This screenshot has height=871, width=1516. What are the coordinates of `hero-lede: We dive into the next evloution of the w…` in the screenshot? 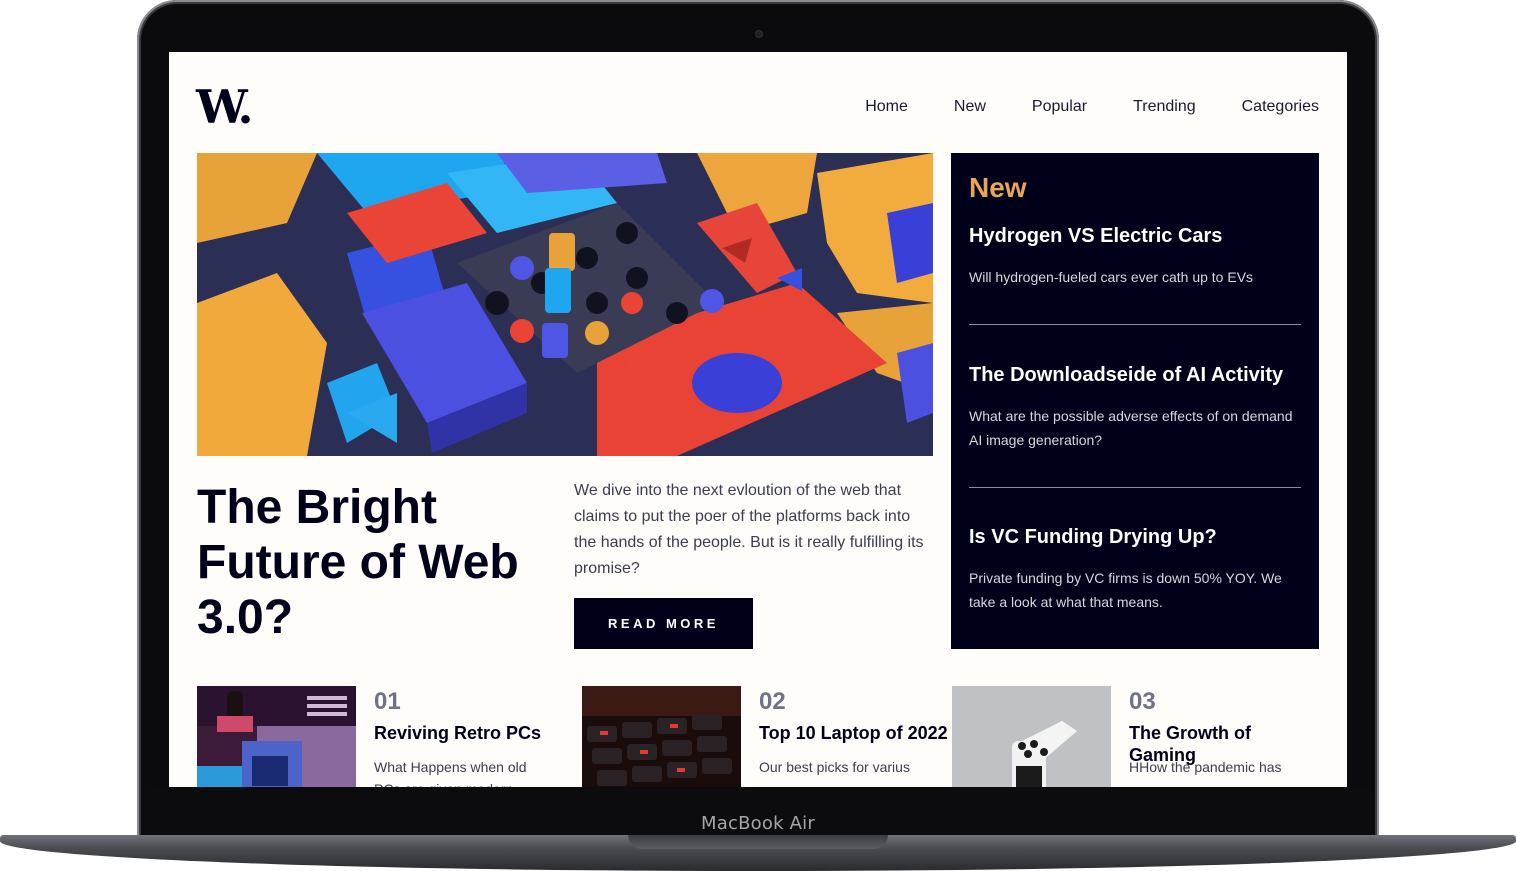 It's located at (749, 529).